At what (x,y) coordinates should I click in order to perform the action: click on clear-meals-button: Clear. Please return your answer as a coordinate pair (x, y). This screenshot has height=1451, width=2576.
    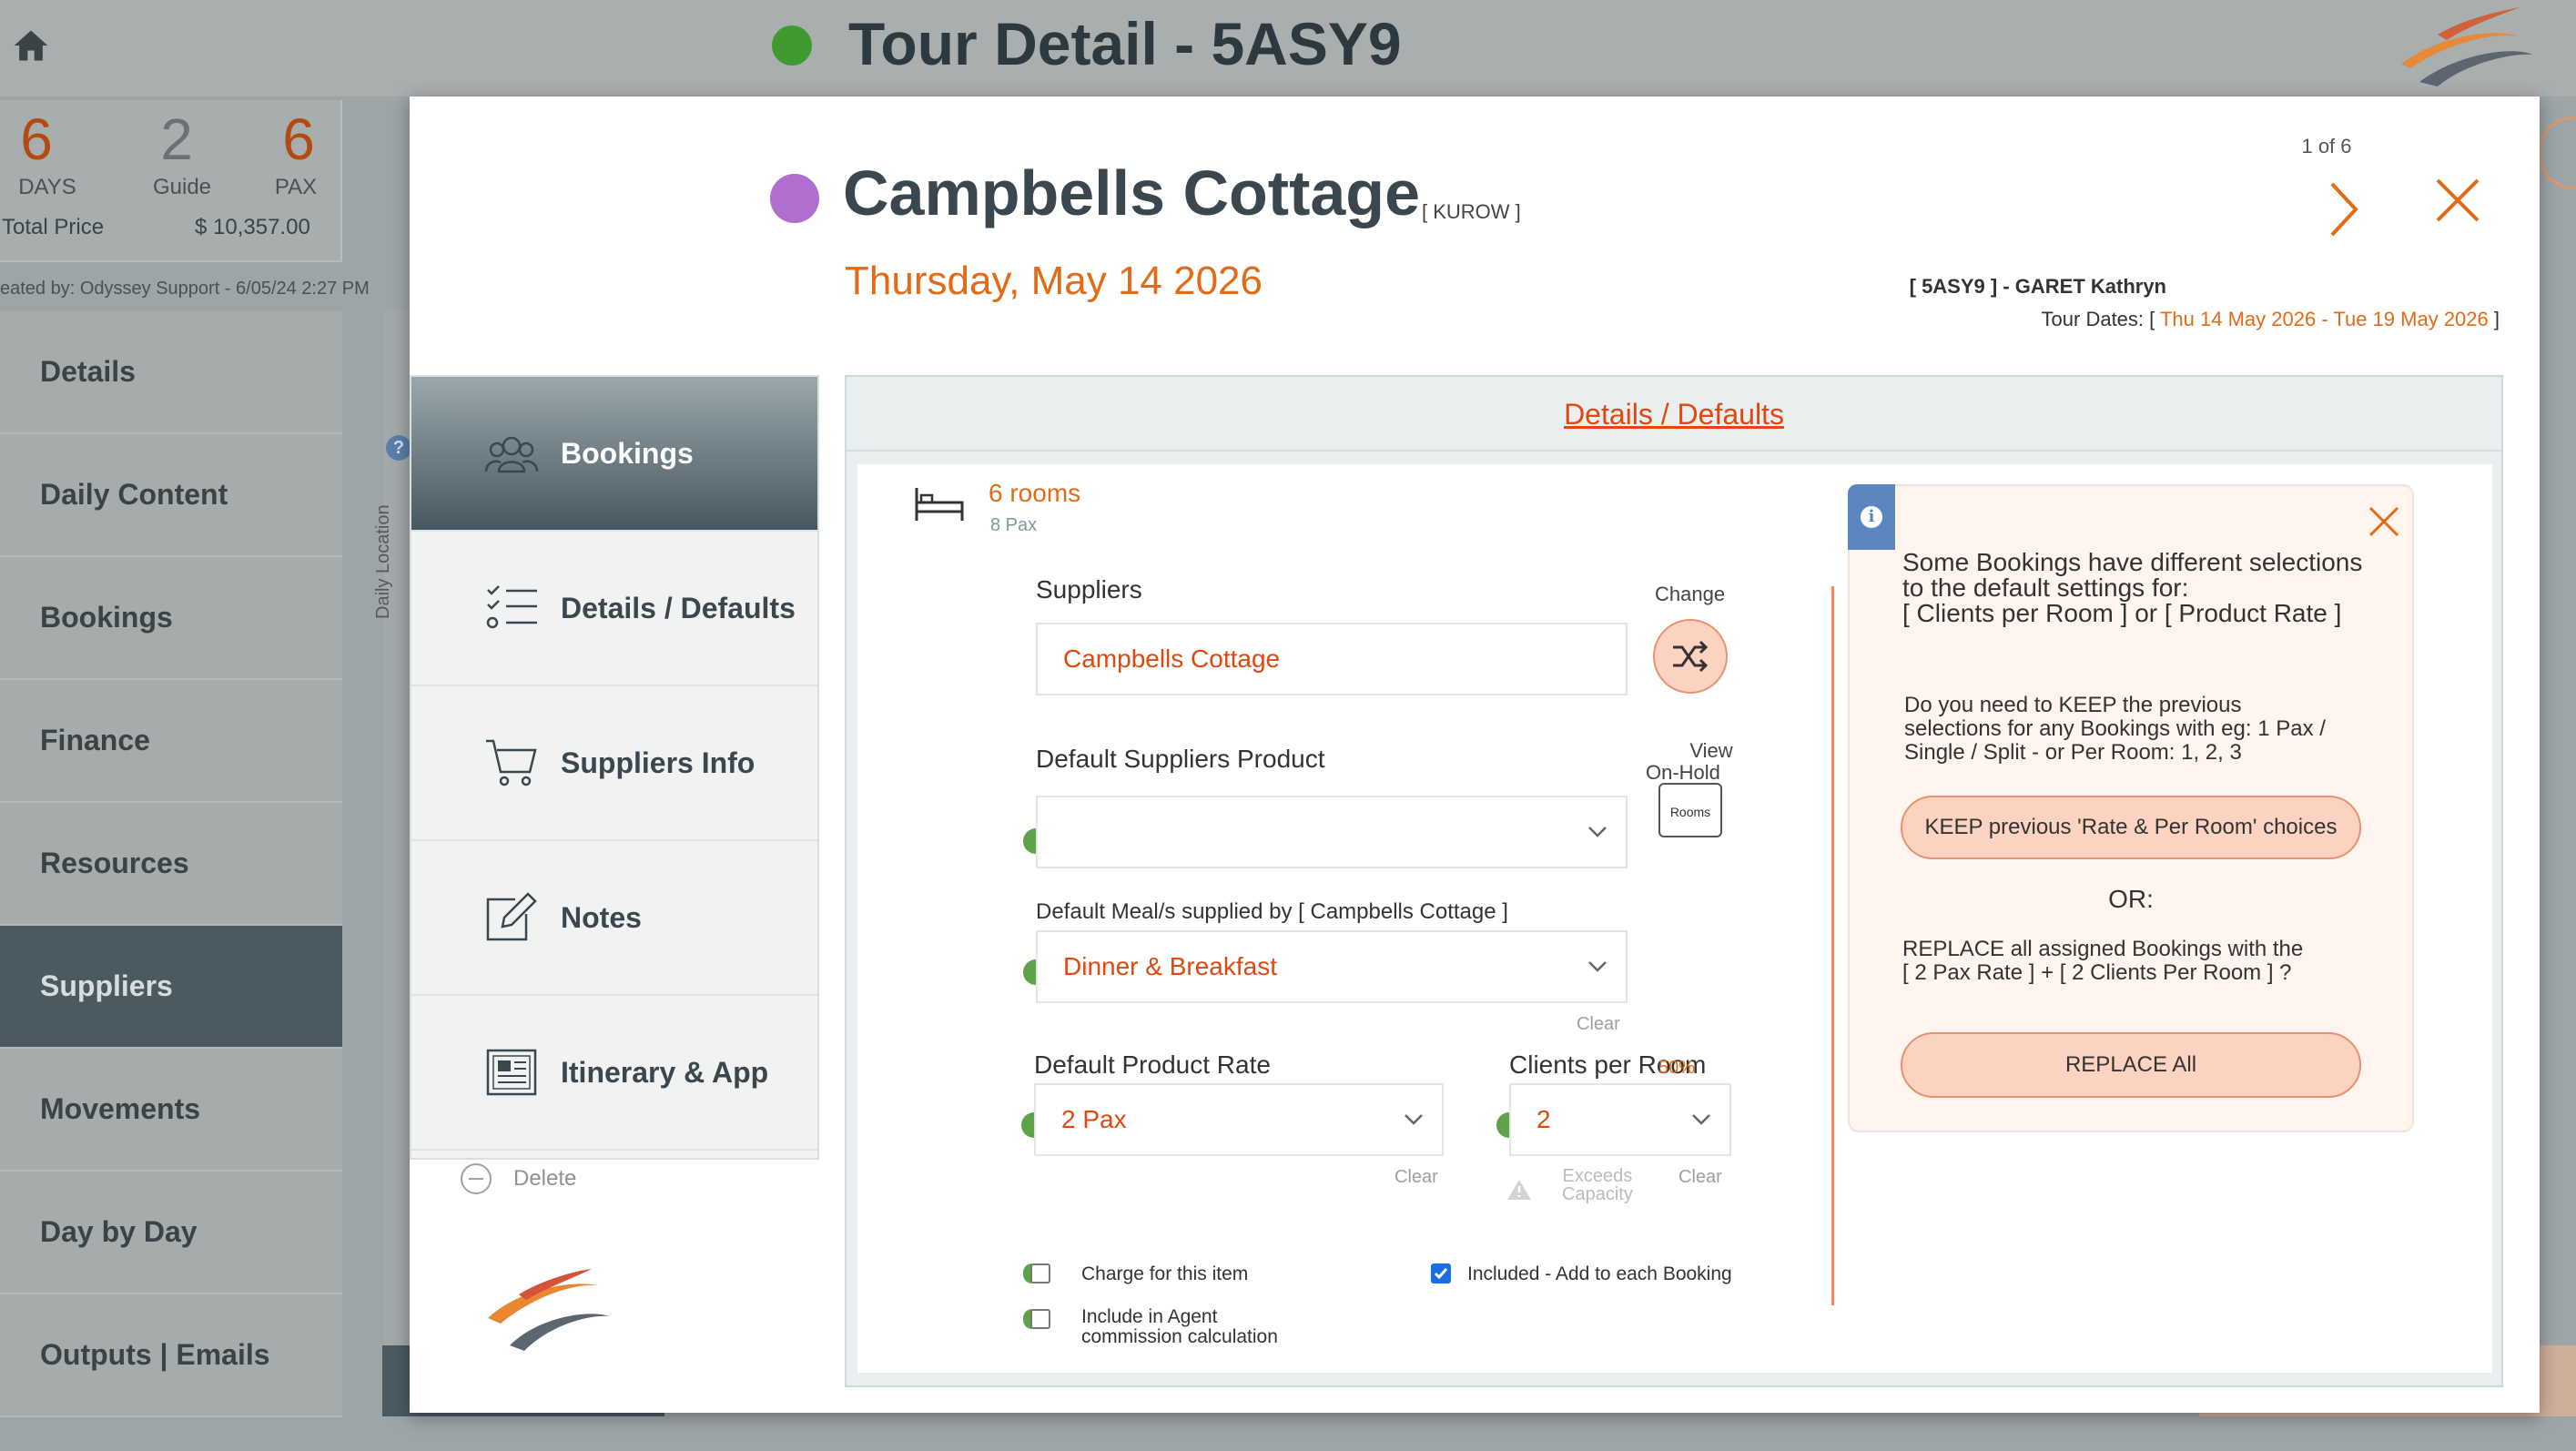
    Looking at the image, I should click on (1598, 1024).